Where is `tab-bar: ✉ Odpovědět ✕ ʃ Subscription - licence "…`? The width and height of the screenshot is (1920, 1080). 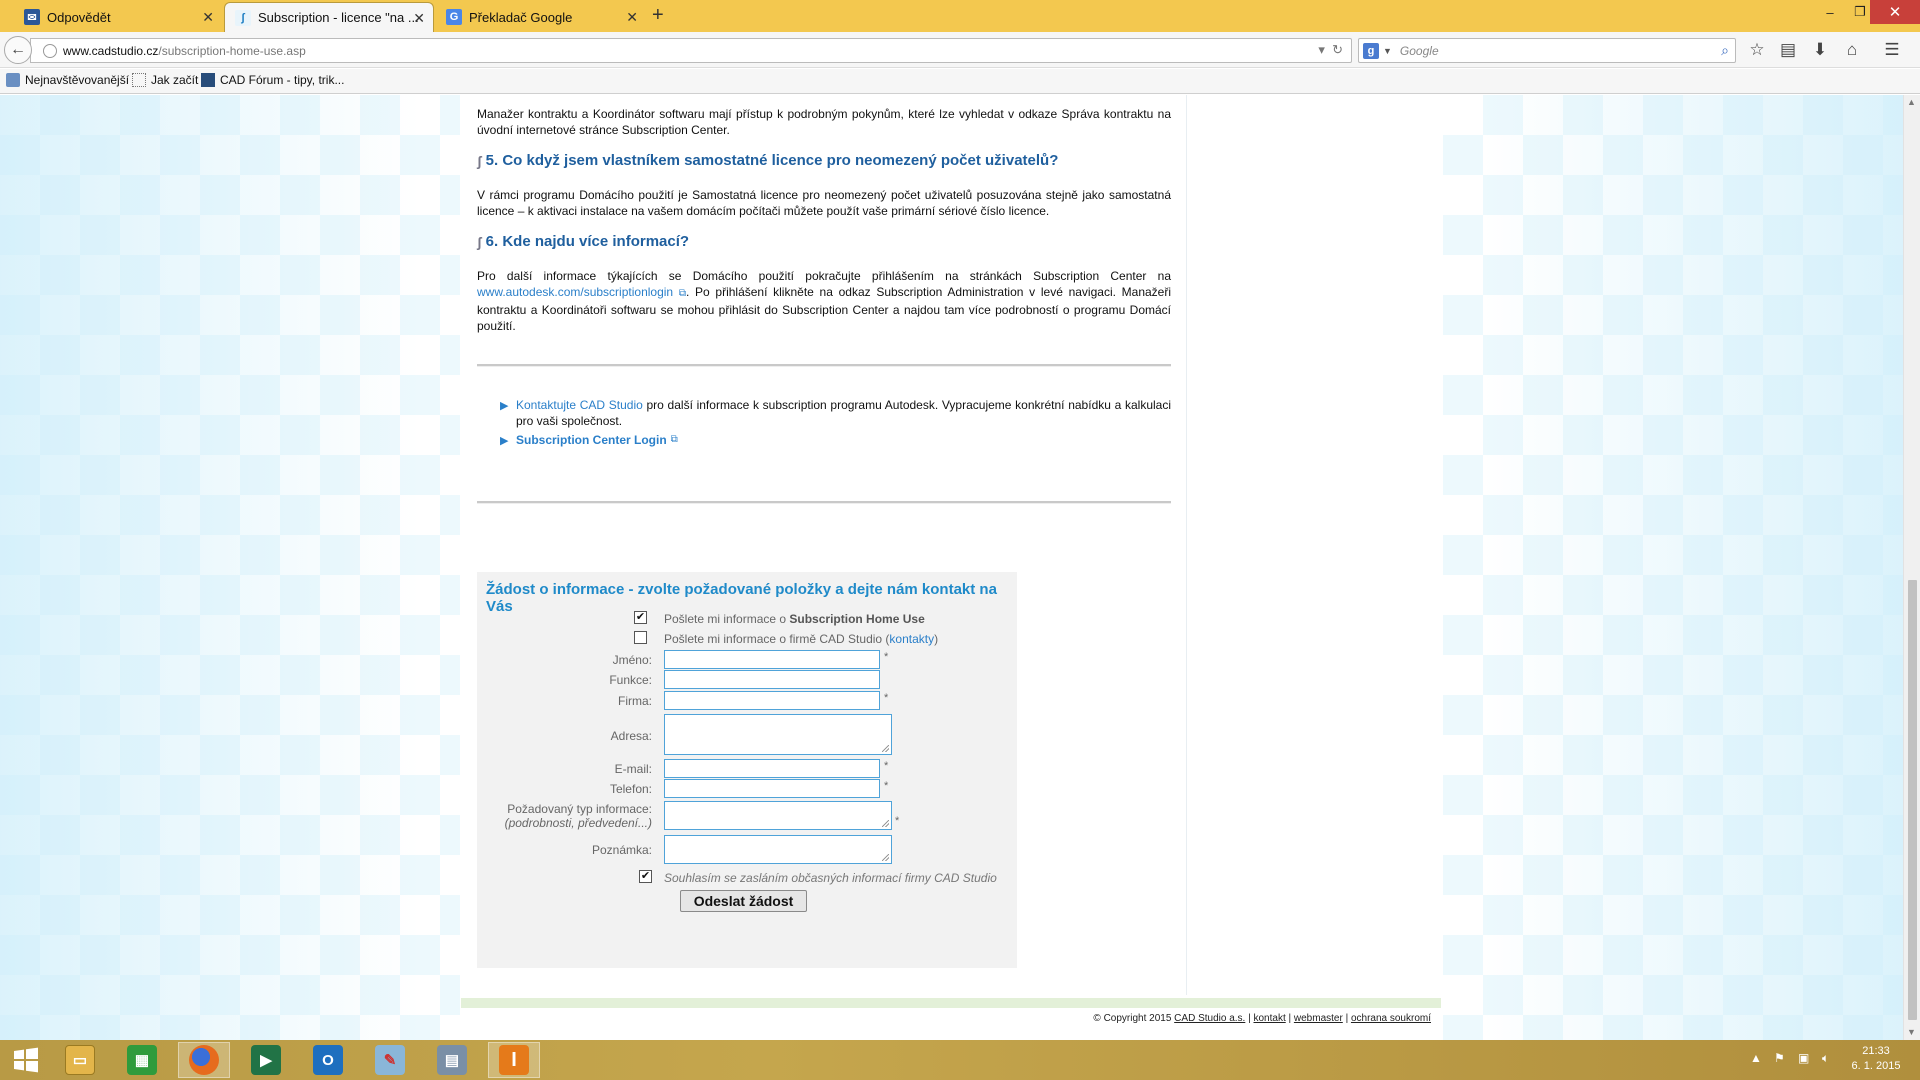 tab-bar: ✉ Odpovědět ✕ ʃ Subscription - licence "… is located at coordinates (960, 16).